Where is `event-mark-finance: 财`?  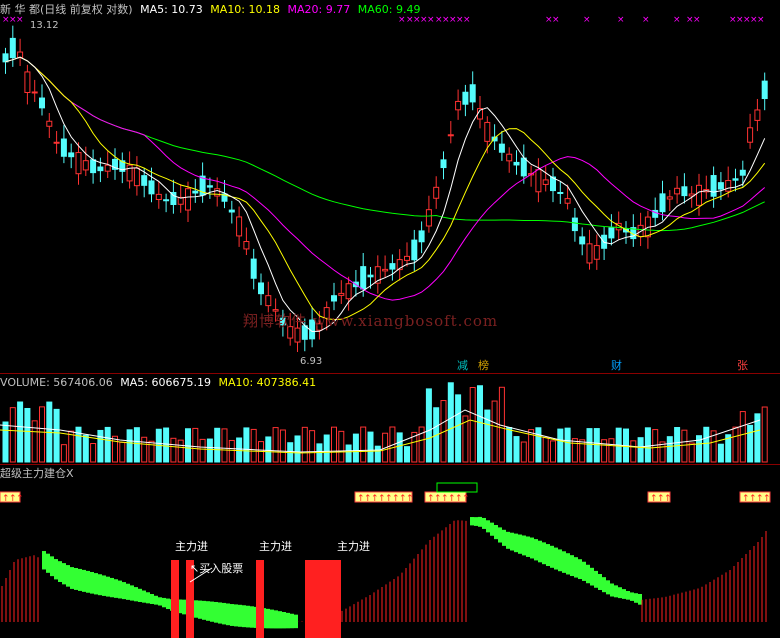
event-mark-finance: 财 is located at coordinates (616, 366).